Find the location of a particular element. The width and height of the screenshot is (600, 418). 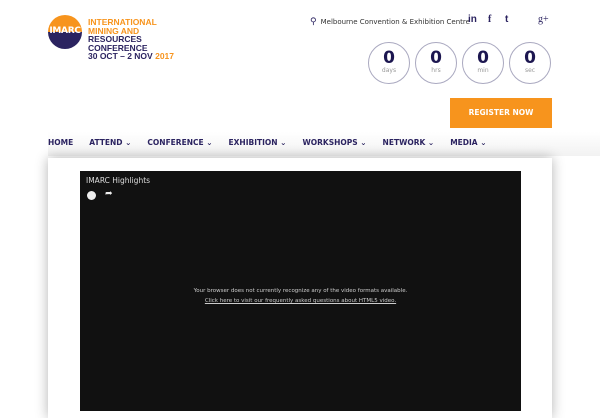

share-icon: ➦ is located at coordinates (109, 194).